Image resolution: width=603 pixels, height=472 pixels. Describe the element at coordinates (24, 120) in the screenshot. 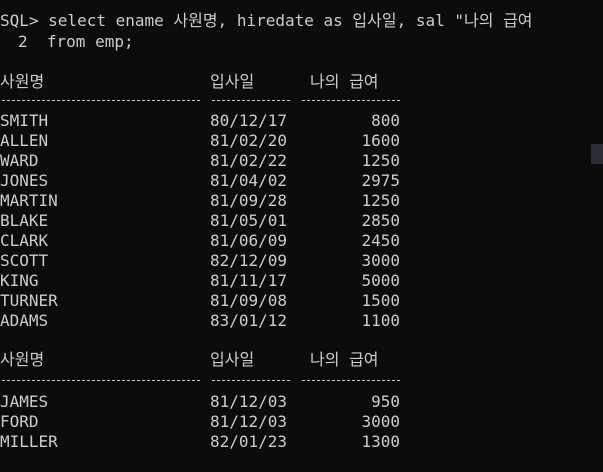

I see `cell-name: SMITH` at that location.